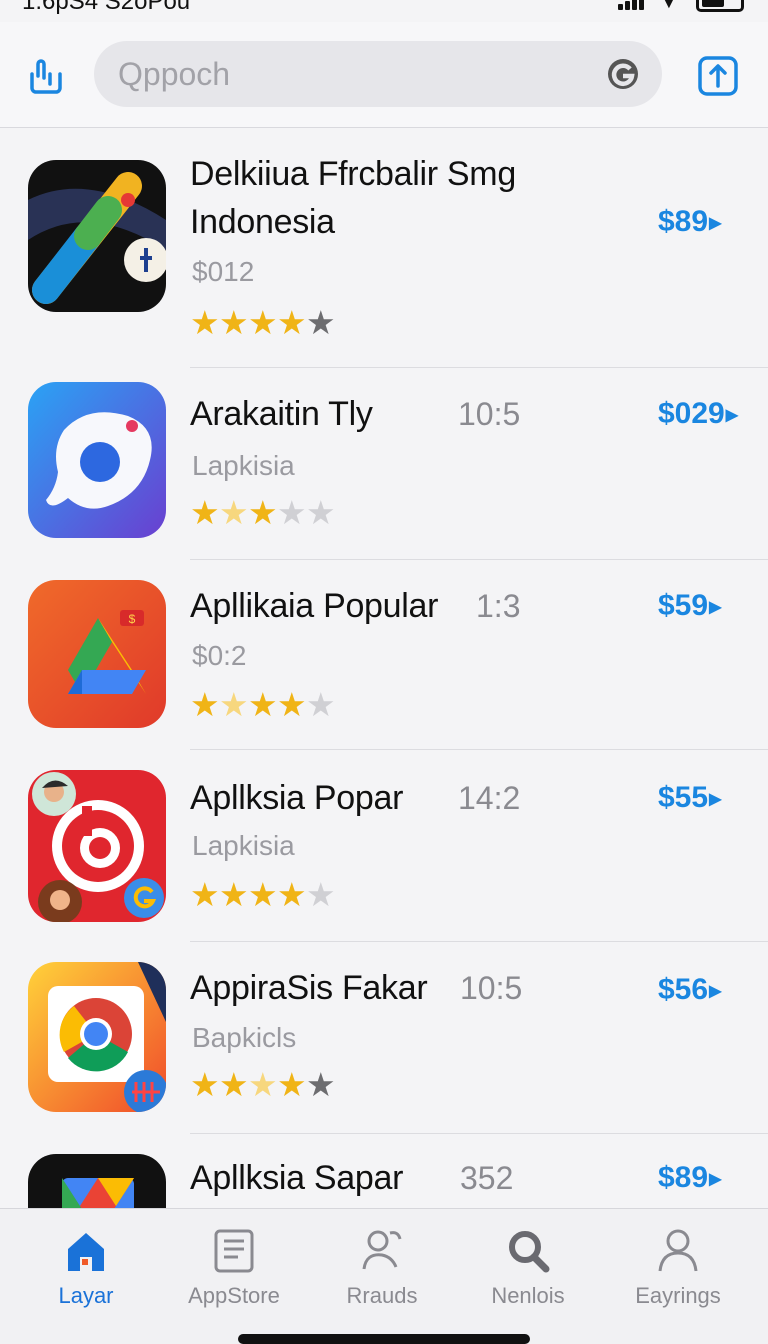  Describe the element at coordinates (353, 174) in the screenshot. I see `app-title: Delkiiua Ffrcbalir Smg` at that location.